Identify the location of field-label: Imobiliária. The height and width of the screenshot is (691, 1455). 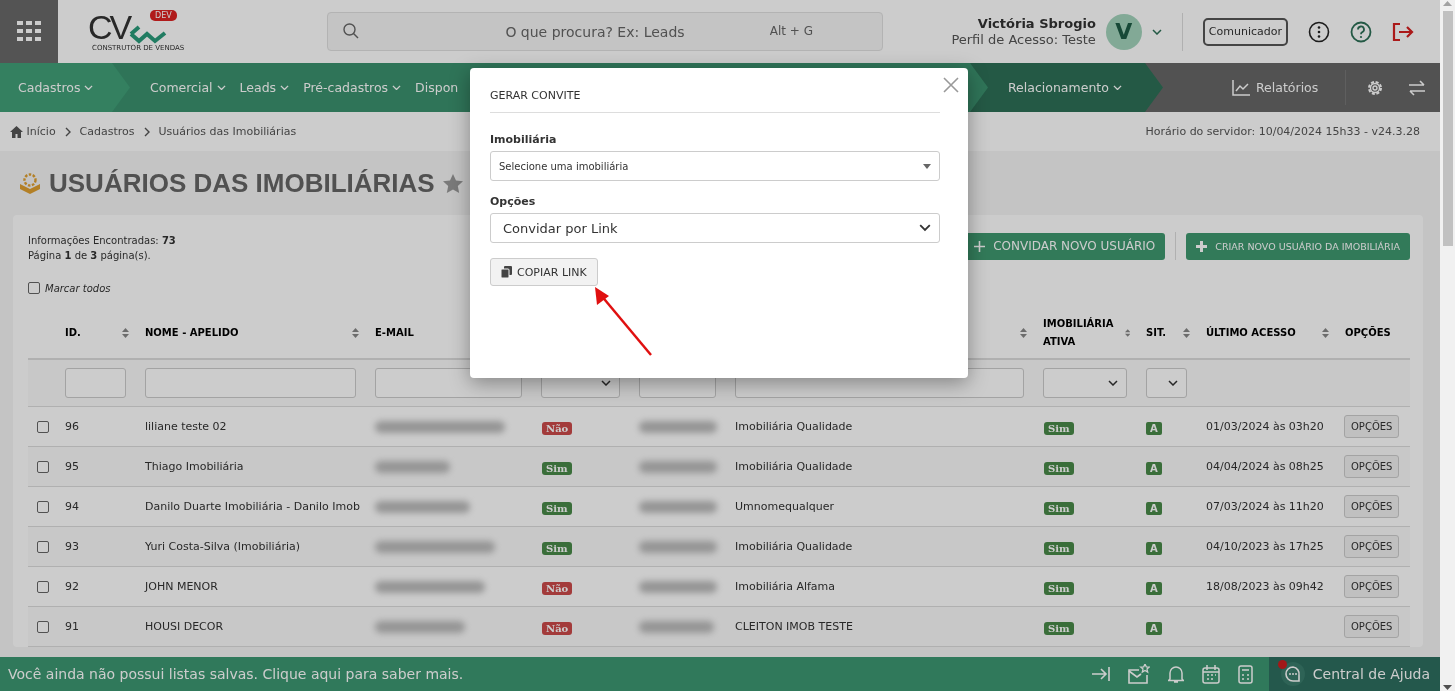
(524, 139).